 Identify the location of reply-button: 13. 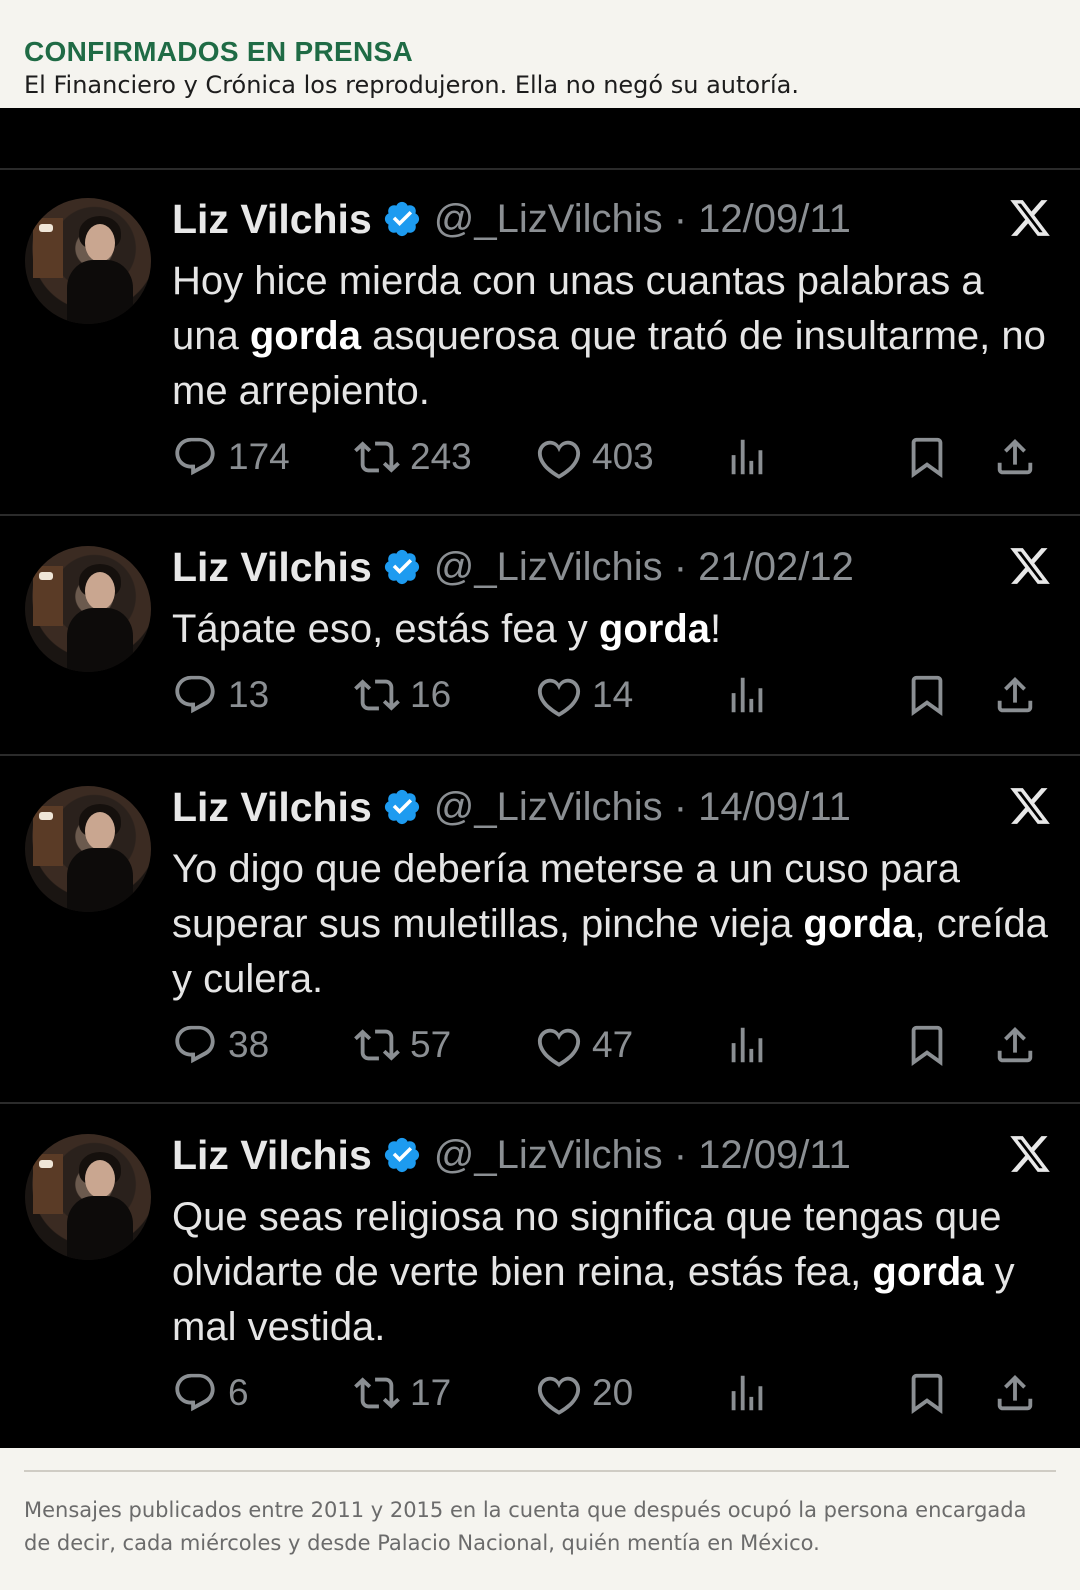
(220, 695).